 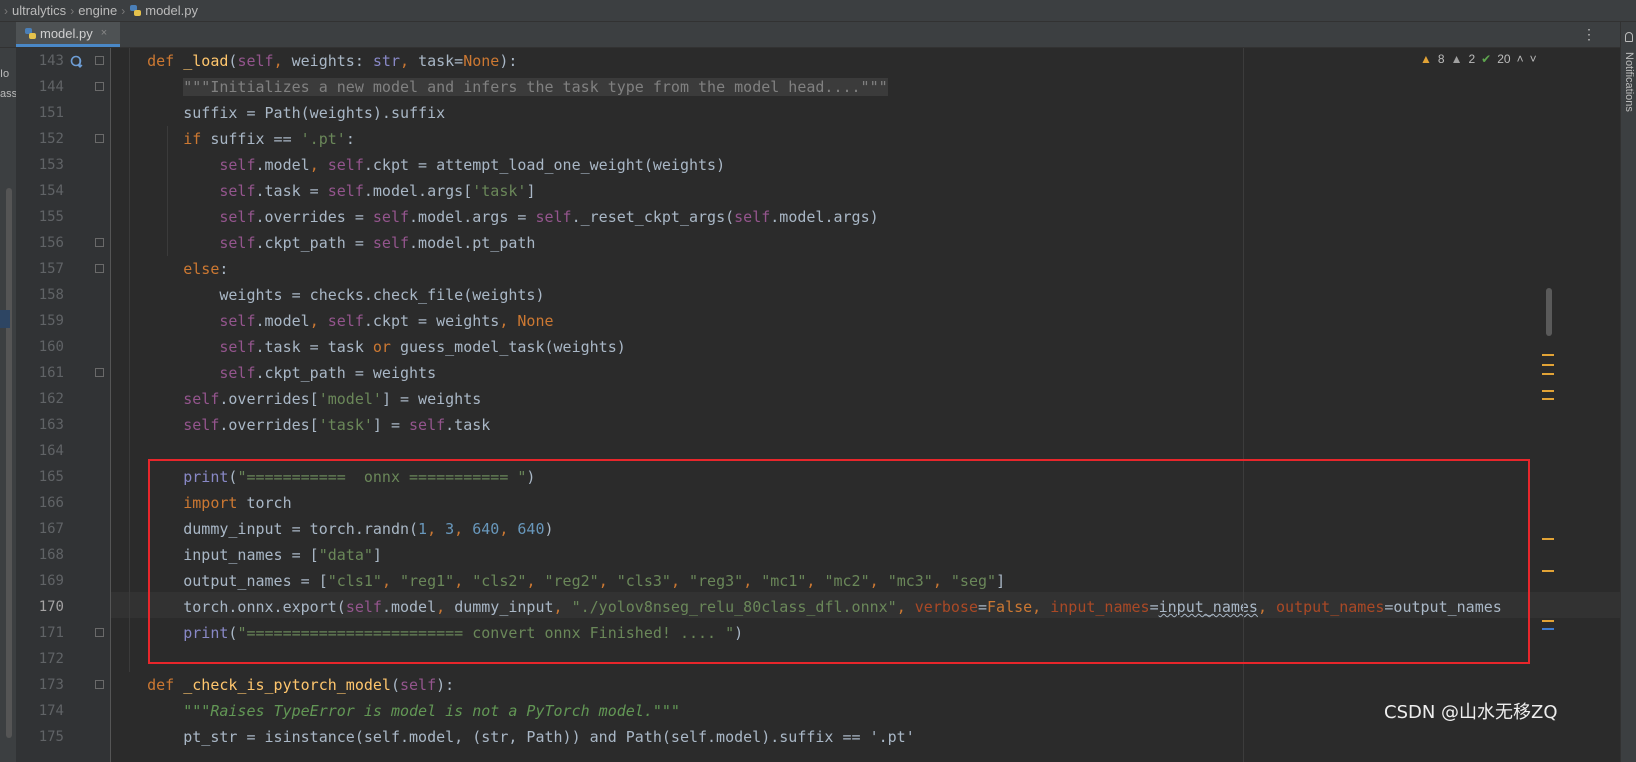 I want to click on editor-tab-bar: model.py × ⋮, so click(x=810, y=35).